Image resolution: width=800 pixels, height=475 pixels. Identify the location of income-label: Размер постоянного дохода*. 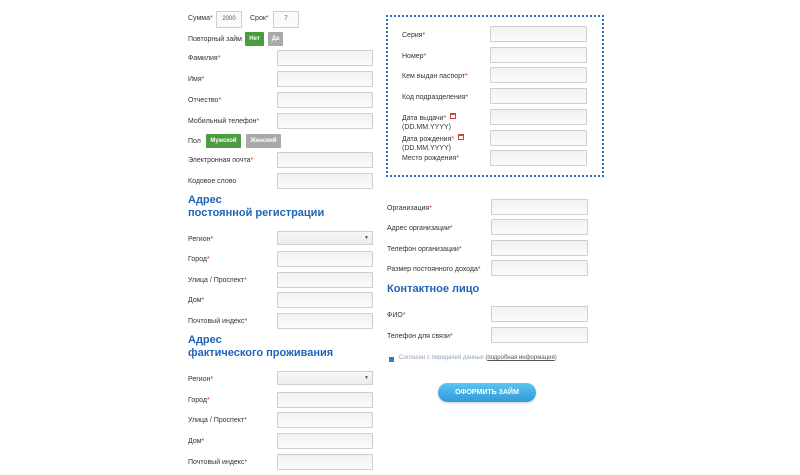
(434, 269).